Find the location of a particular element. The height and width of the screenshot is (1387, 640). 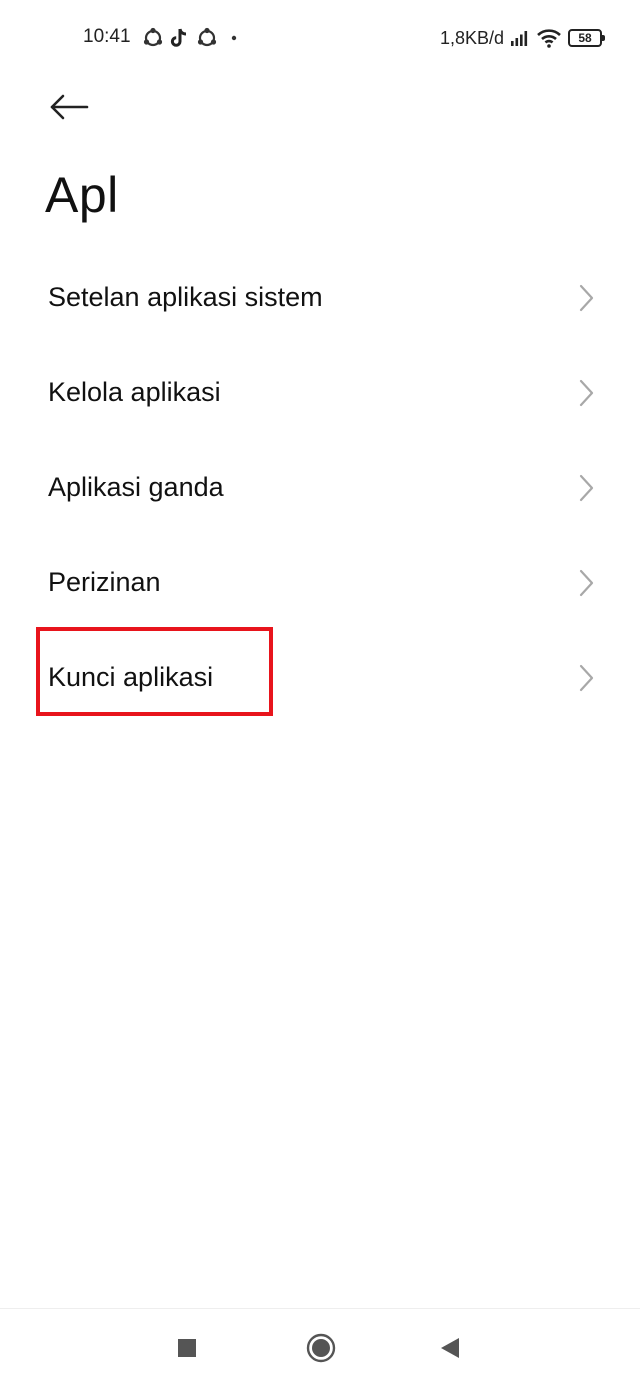

back-triangle-icon is located at coordinates (450, 1348).